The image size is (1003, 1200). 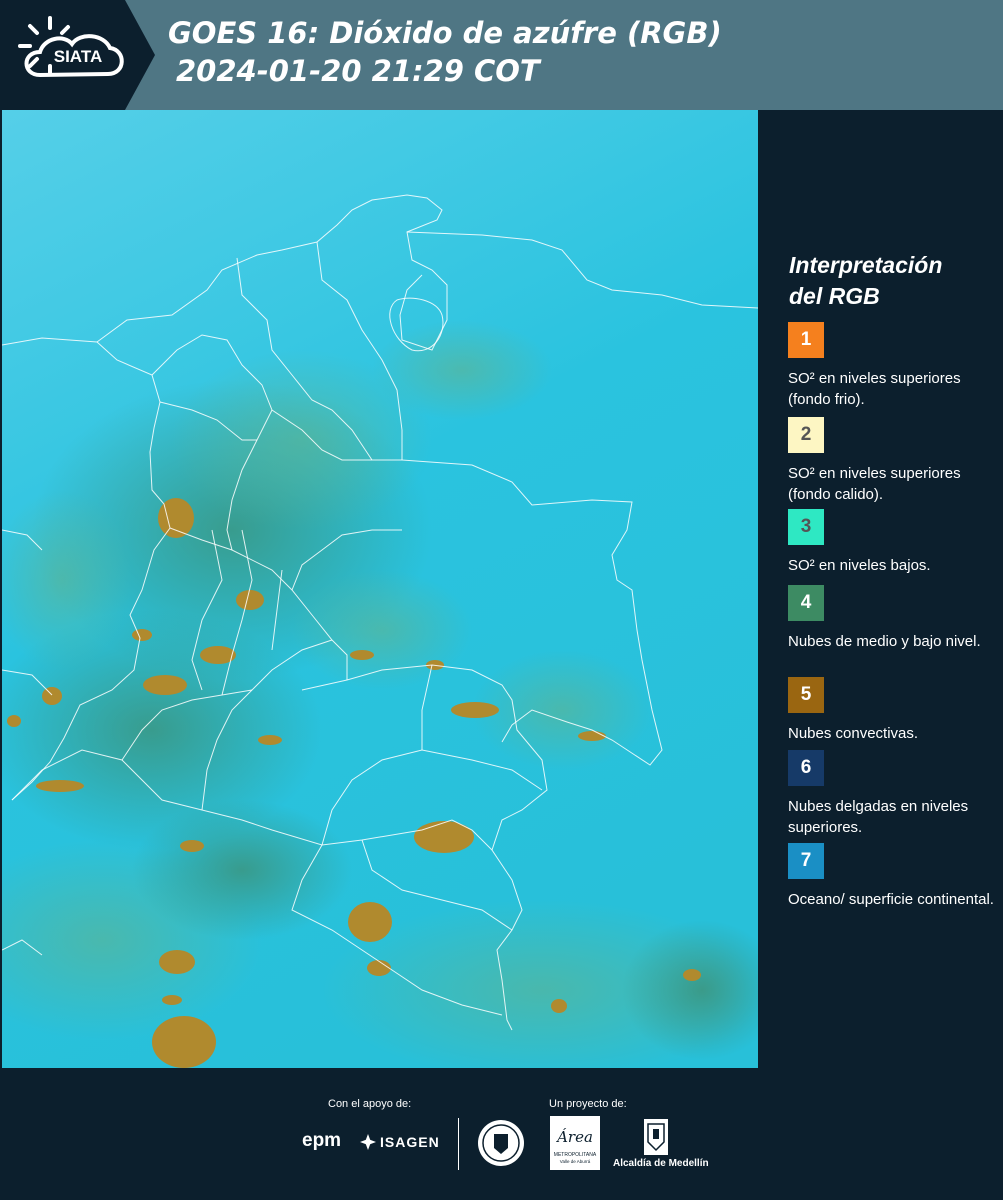 What do you see at coordinates (893, 876) in the screenshot?
I see `legend-item-7: 7 Oceano/ superficie continental.` at bounding box center [893, 876].